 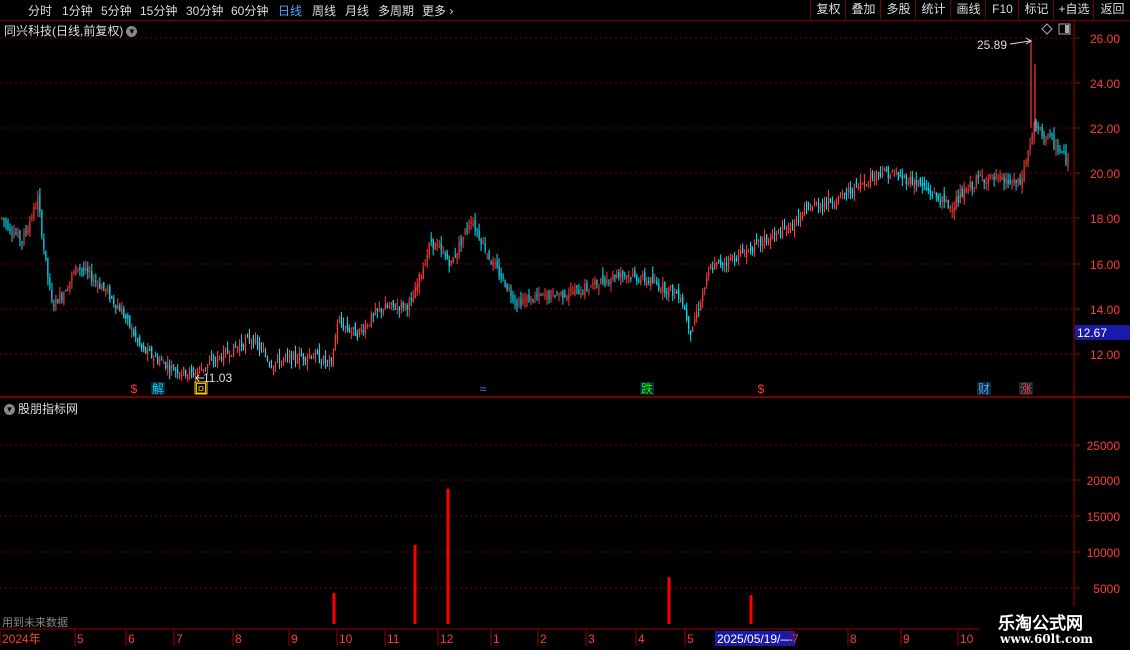 What do you see at coordinates (483, 389) in the screenshot?
I see `info-marker: ≈` at bounding box center [483, 389].